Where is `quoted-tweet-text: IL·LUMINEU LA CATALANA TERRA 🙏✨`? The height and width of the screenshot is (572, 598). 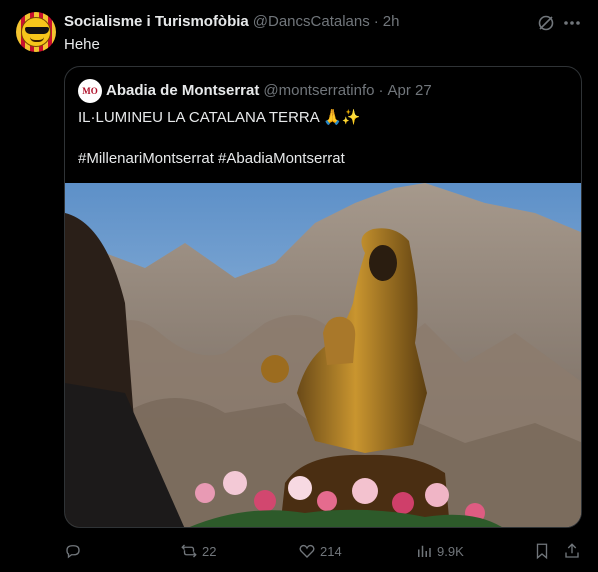 quoted-tweet-text: IL·LUMINEU LA CATALANA TERRA 🙏✨ is located at coordinates (219, 117).